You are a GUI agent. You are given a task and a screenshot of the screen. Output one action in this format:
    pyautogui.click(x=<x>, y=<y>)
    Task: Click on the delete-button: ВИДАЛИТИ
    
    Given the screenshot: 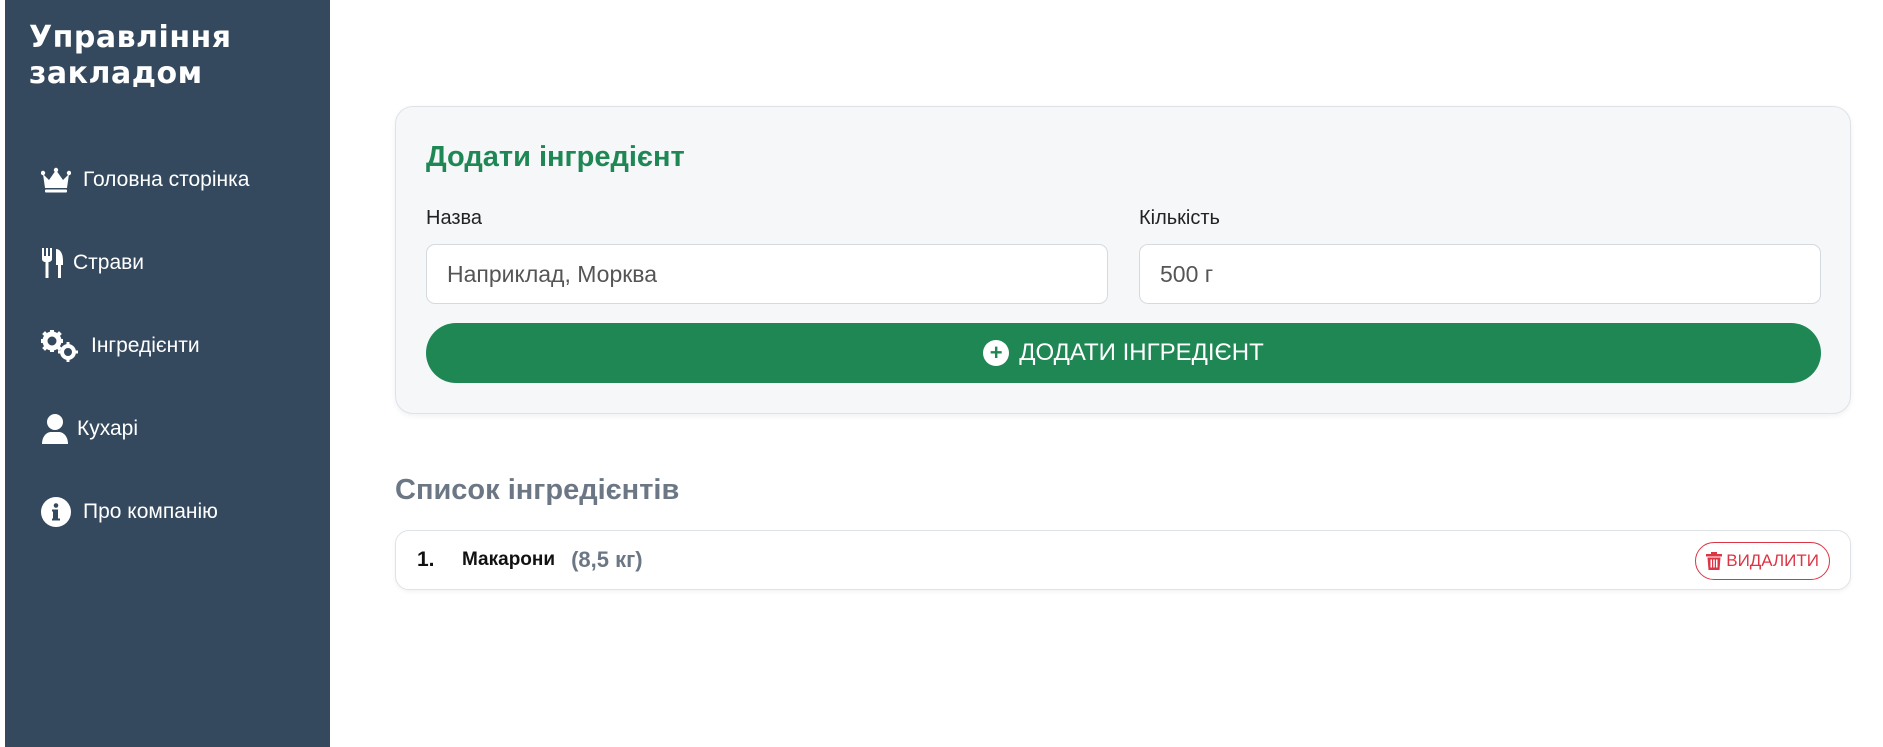 What is the action you would take?
    pyautogui.click(x=1762, y=561)
    